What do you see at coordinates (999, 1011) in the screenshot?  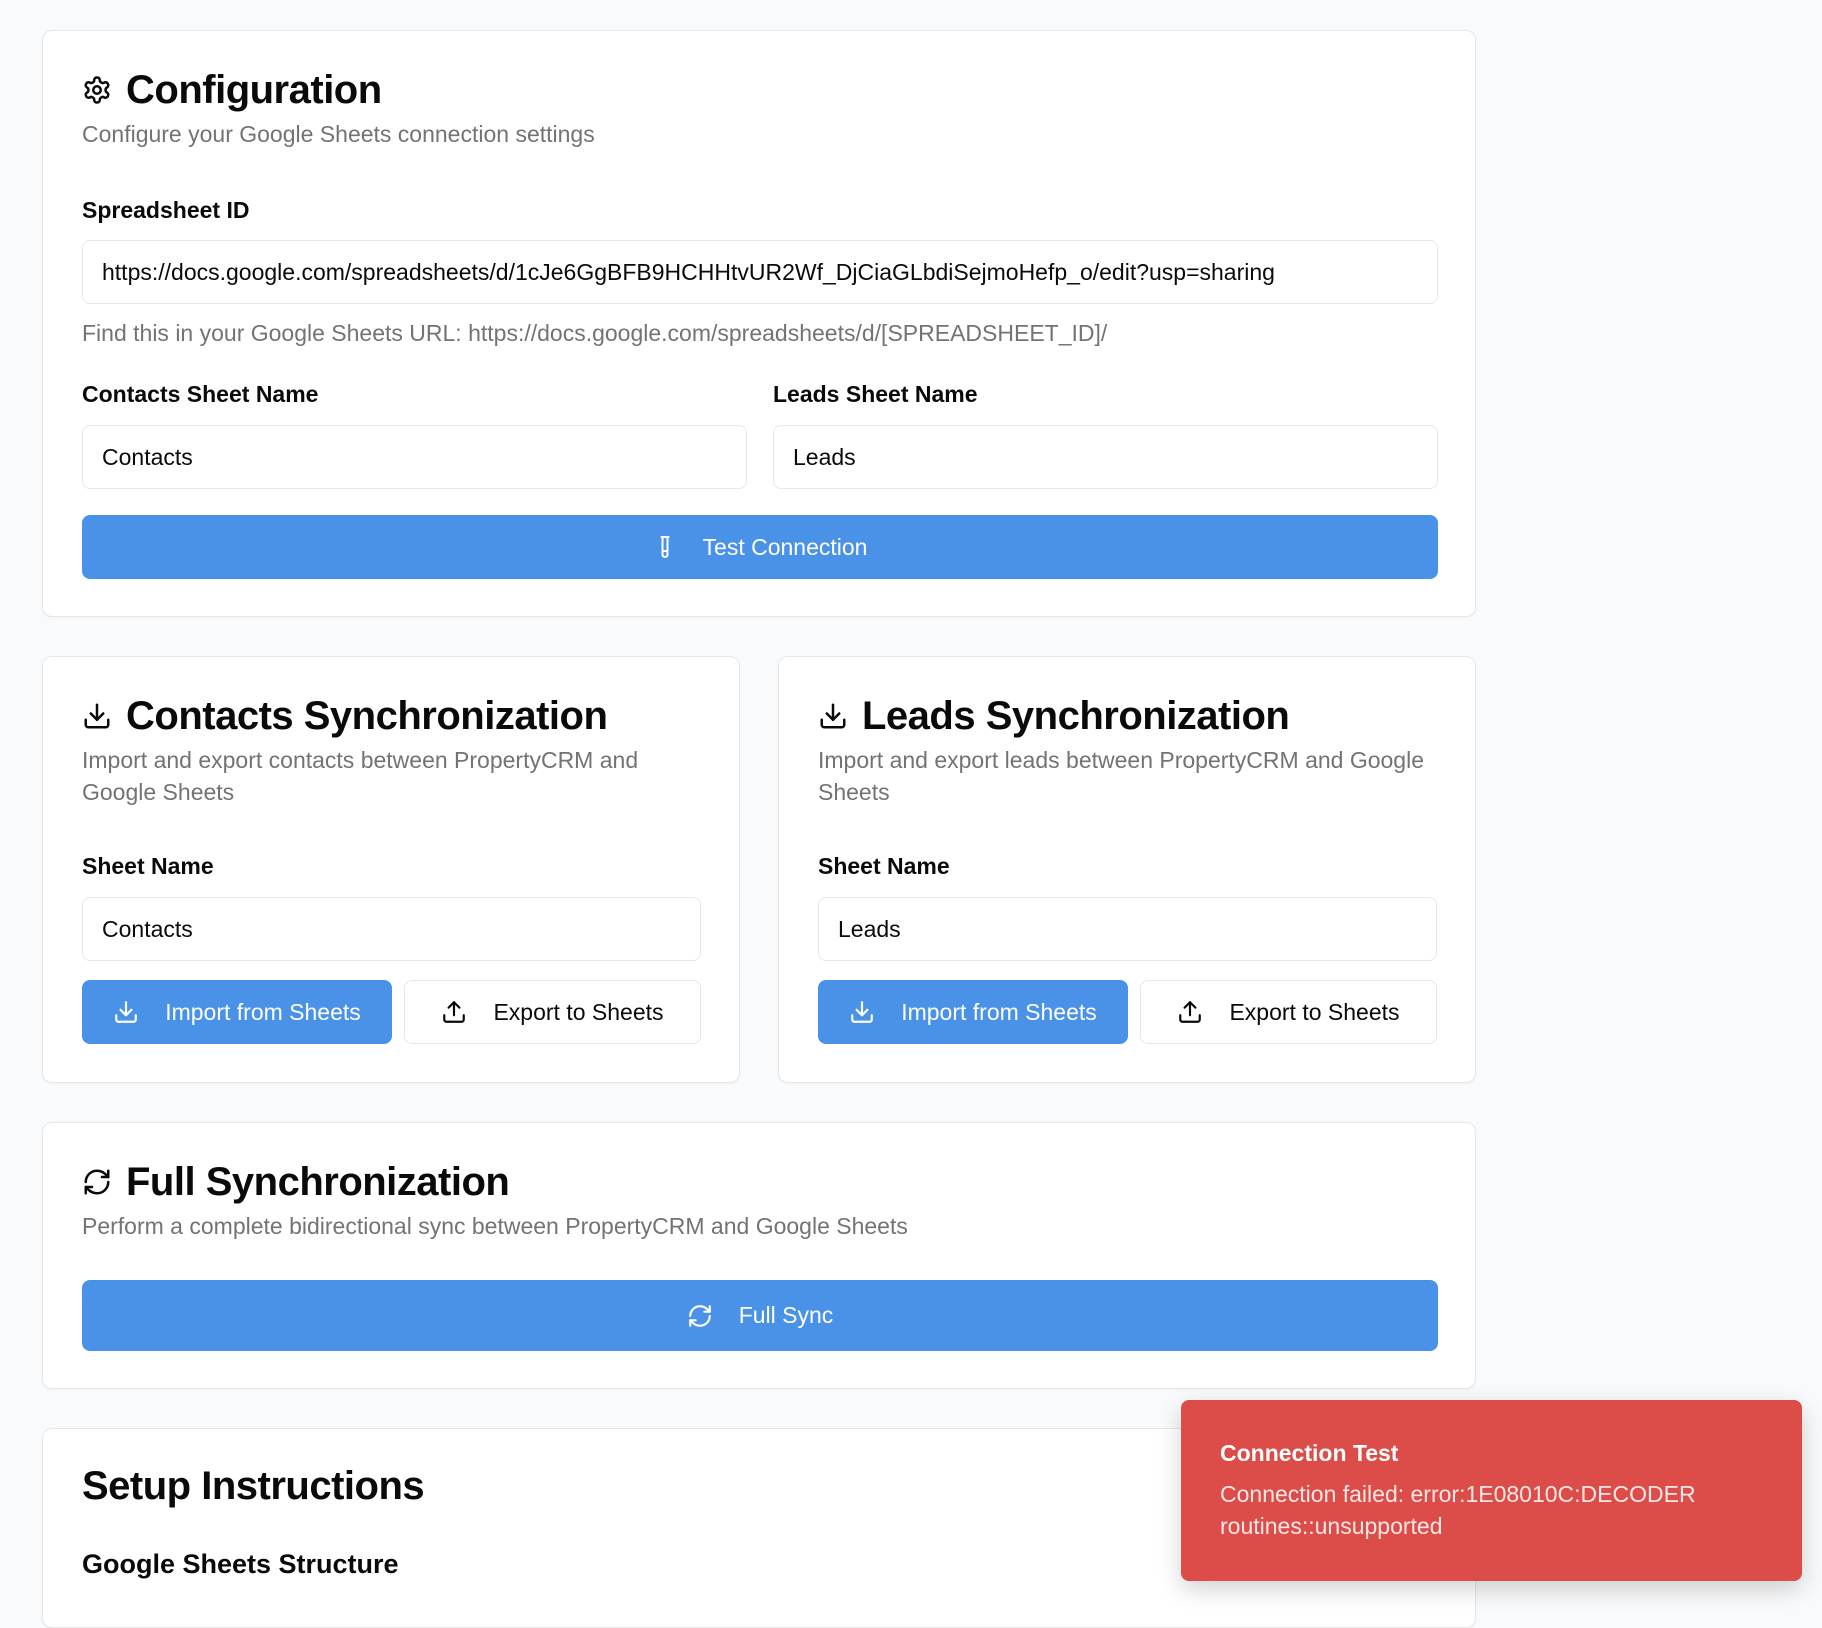 I see `leads-import-label: Import from Sheets` at bounding box center [999, 1011].